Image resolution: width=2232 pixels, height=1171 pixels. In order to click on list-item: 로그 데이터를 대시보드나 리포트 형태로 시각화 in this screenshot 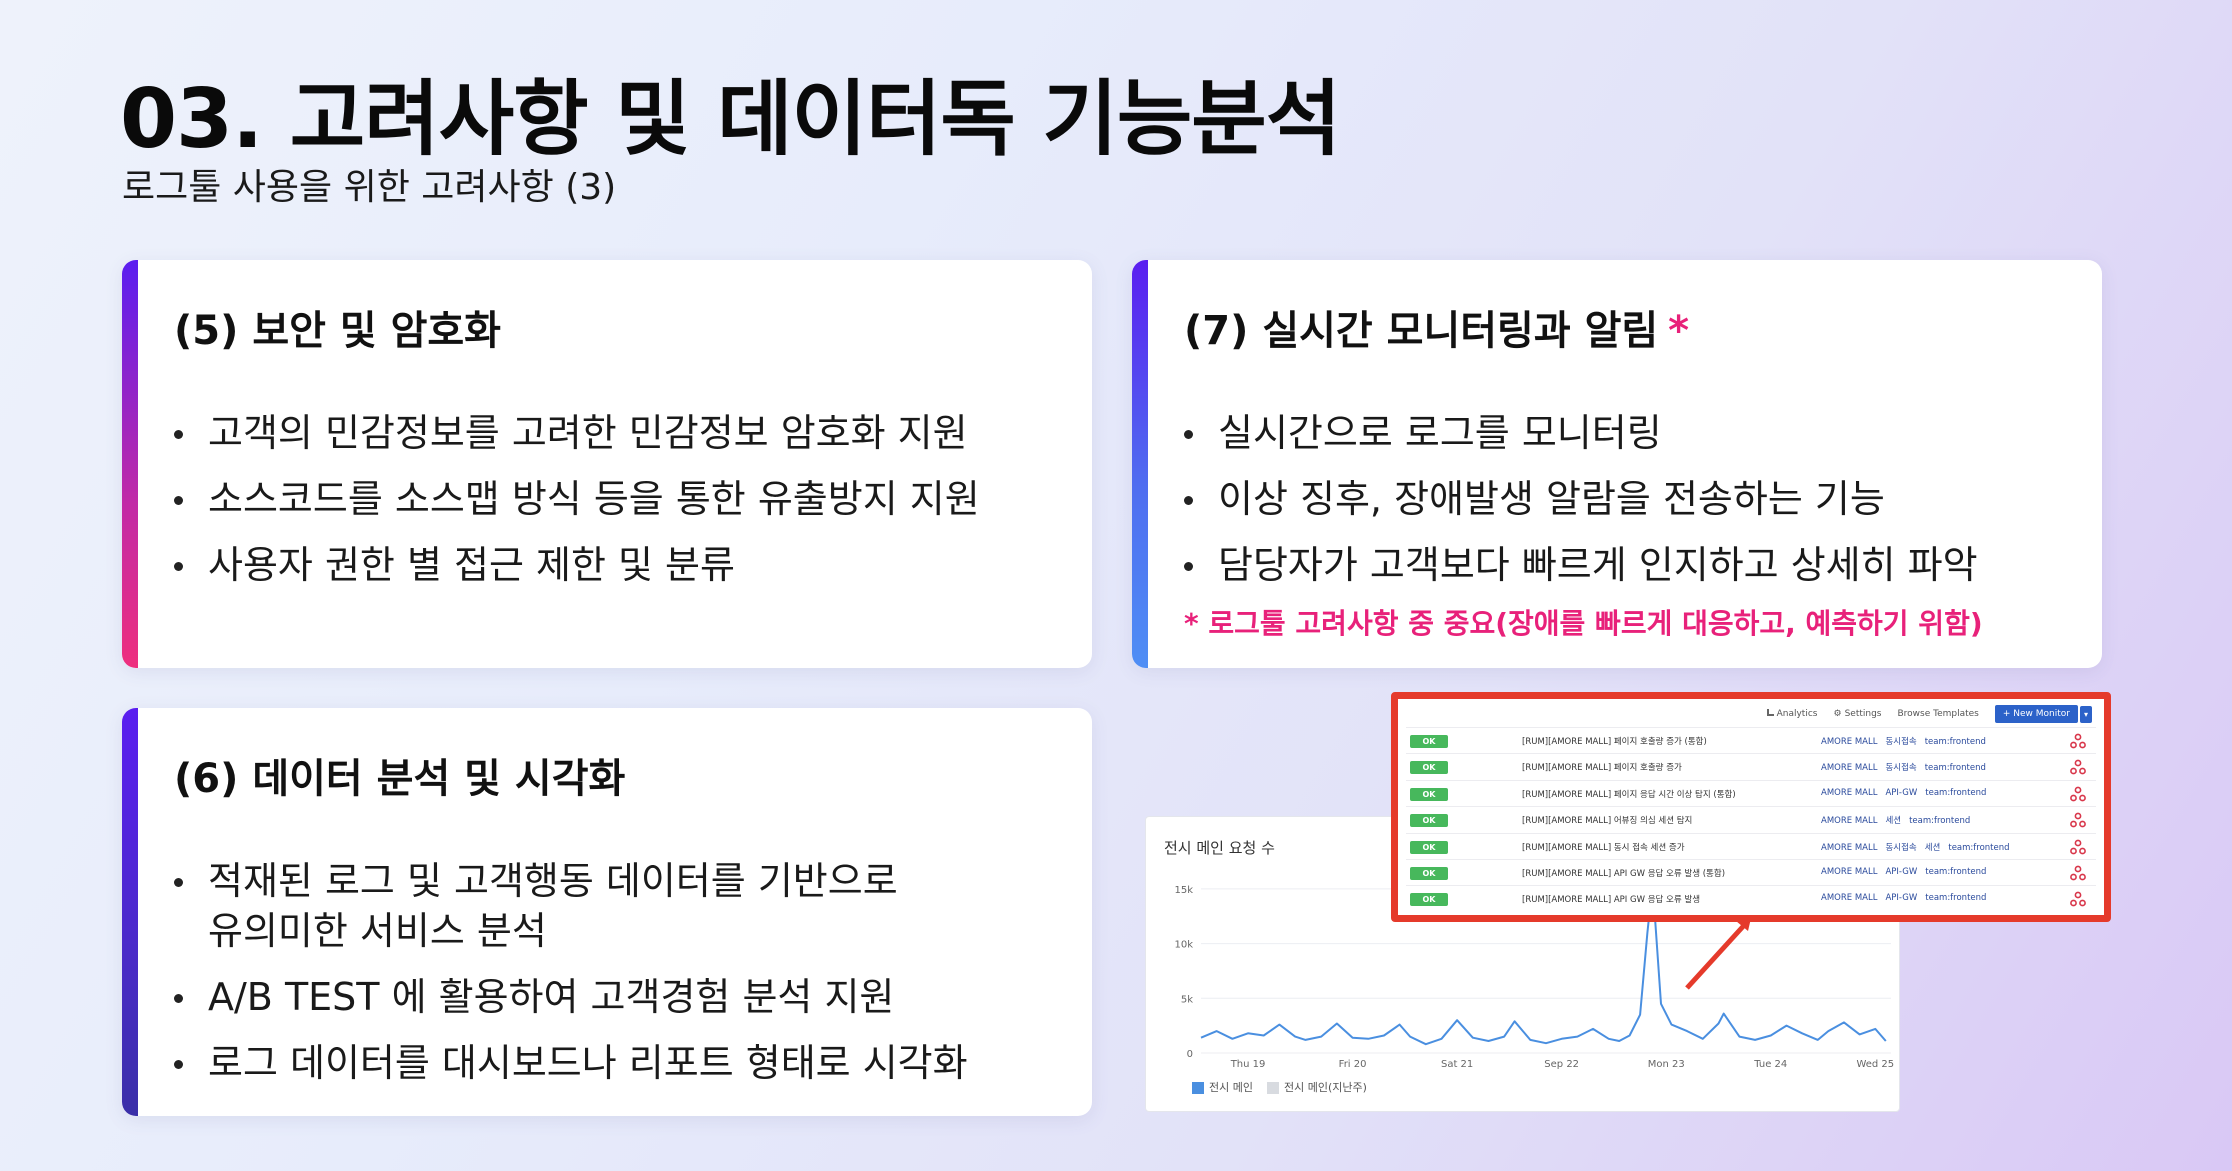, I will do `click(570, 1063)`.